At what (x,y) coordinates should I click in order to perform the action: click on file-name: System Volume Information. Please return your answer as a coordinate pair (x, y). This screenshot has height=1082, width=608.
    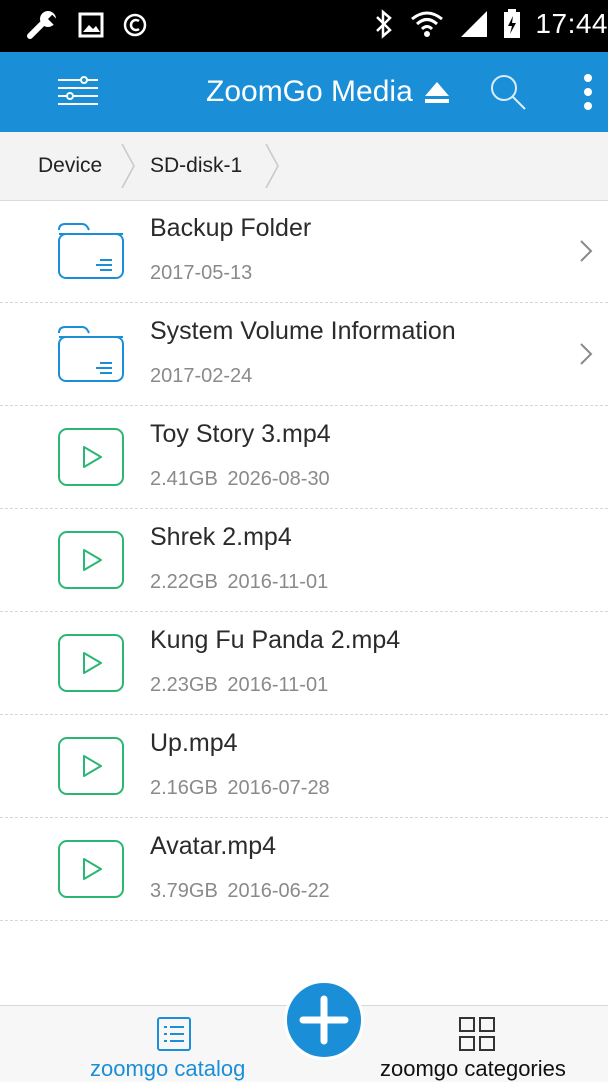
    Looking at the image, I should click on (303, 331).